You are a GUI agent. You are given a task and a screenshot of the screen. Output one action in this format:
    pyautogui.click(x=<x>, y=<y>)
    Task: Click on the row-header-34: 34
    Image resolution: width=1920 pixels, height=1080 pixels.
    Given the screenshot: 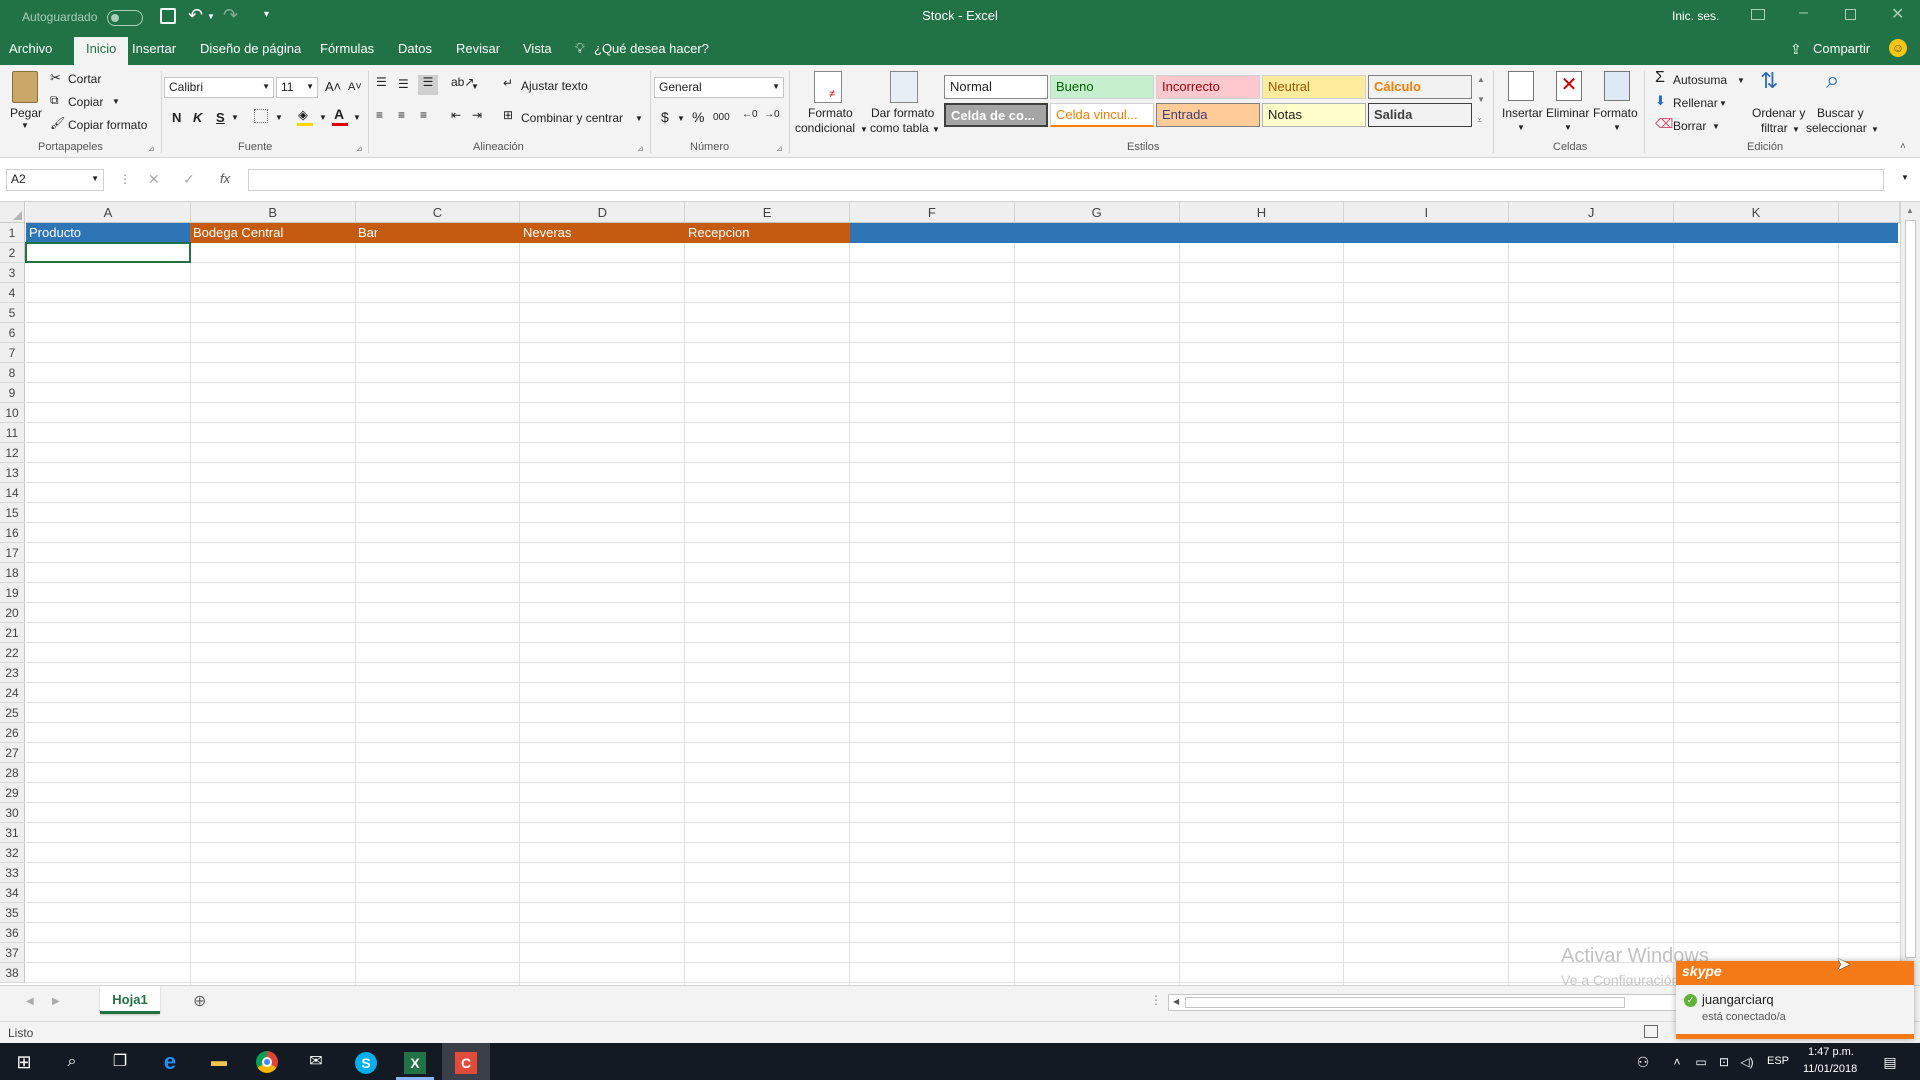 What is the action you would take?
    pyautogui.click(x=12, y=893)
    